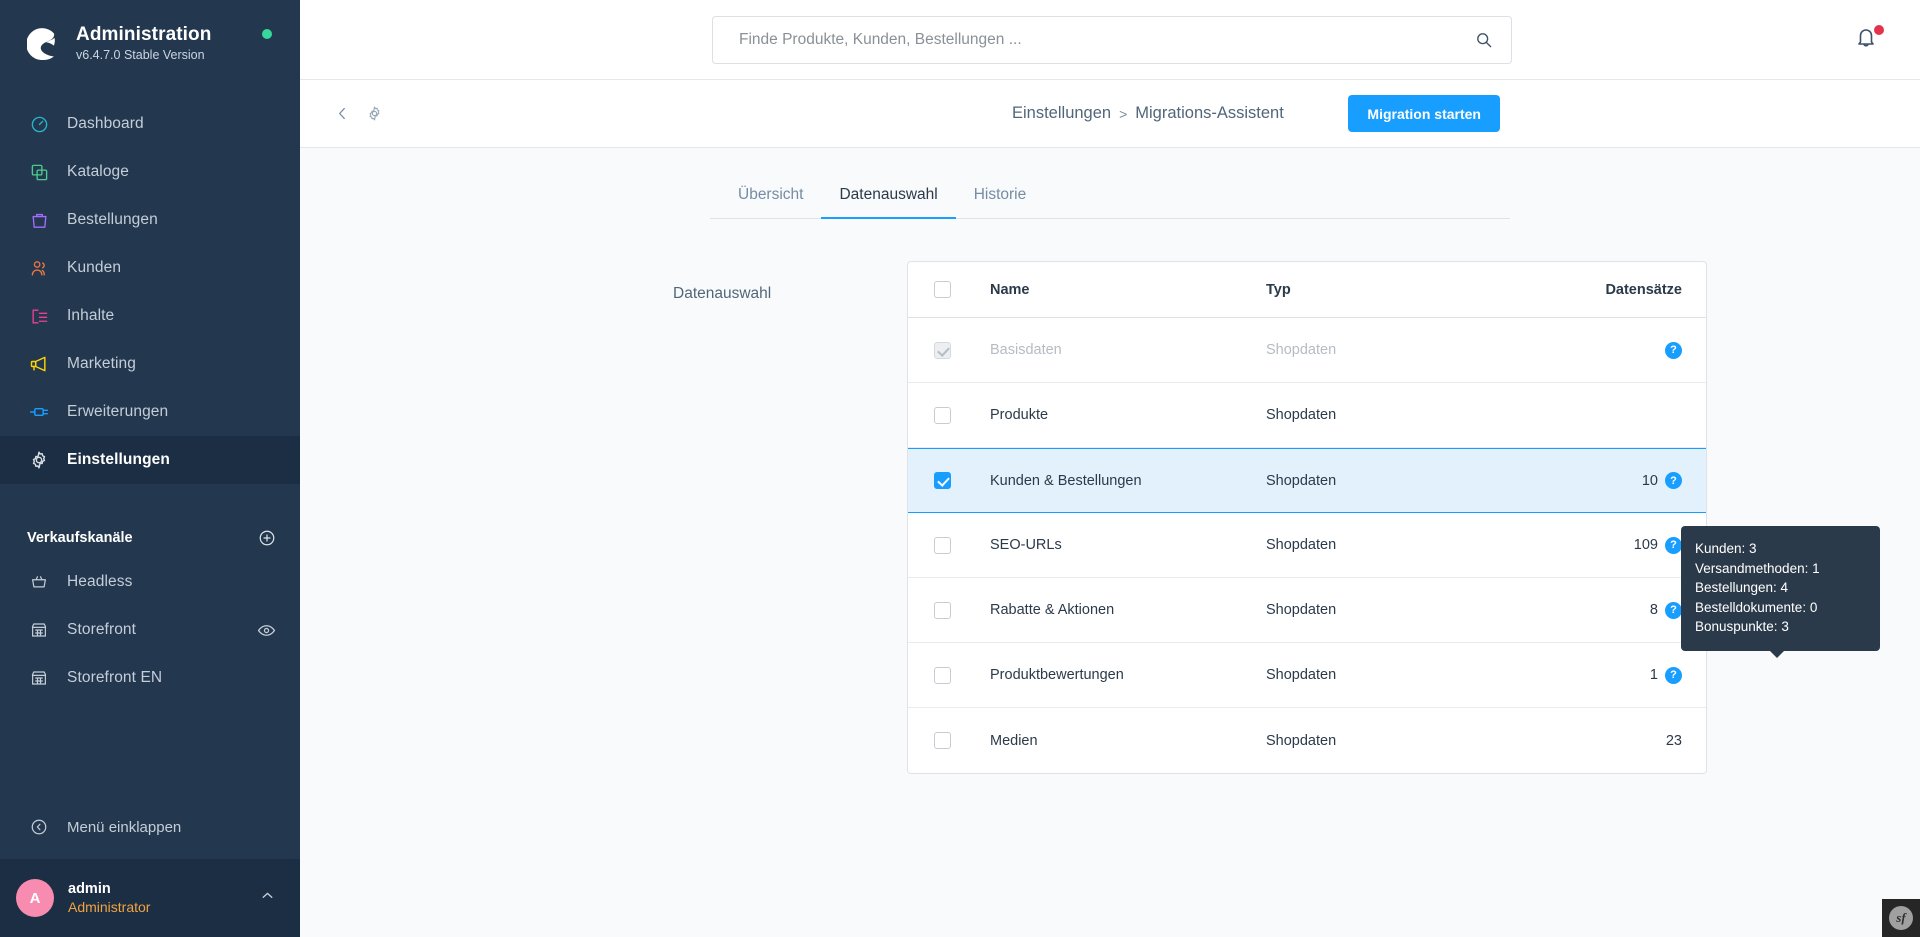  I want to click on catalog-icon, so click(39, 172).